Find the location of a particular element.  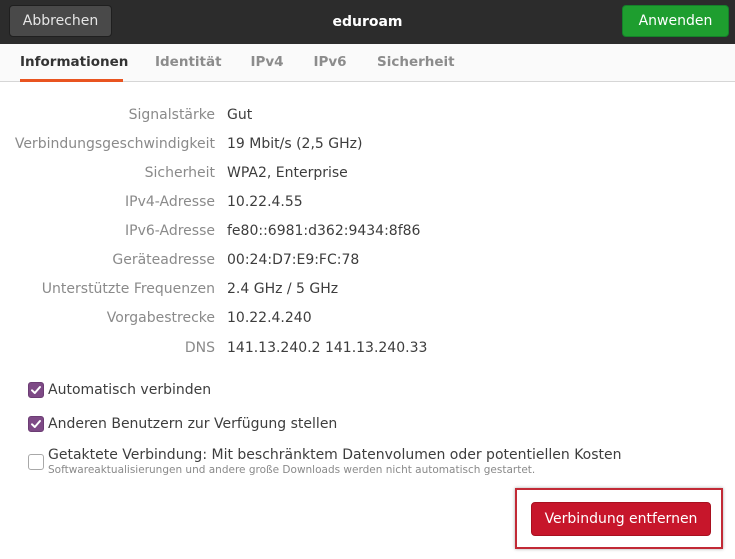

checkbox-box is located at coordinates (36, 462).